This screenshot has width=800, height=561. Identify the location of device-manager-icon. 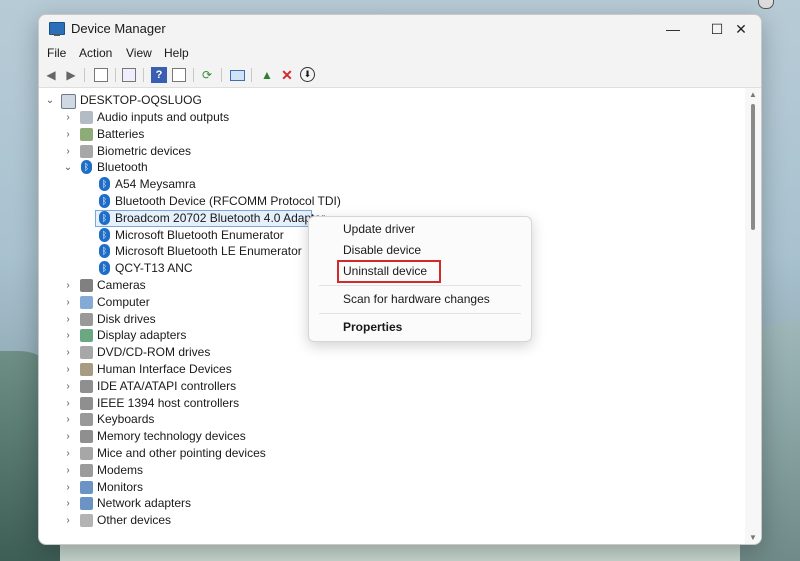
(57, 29).